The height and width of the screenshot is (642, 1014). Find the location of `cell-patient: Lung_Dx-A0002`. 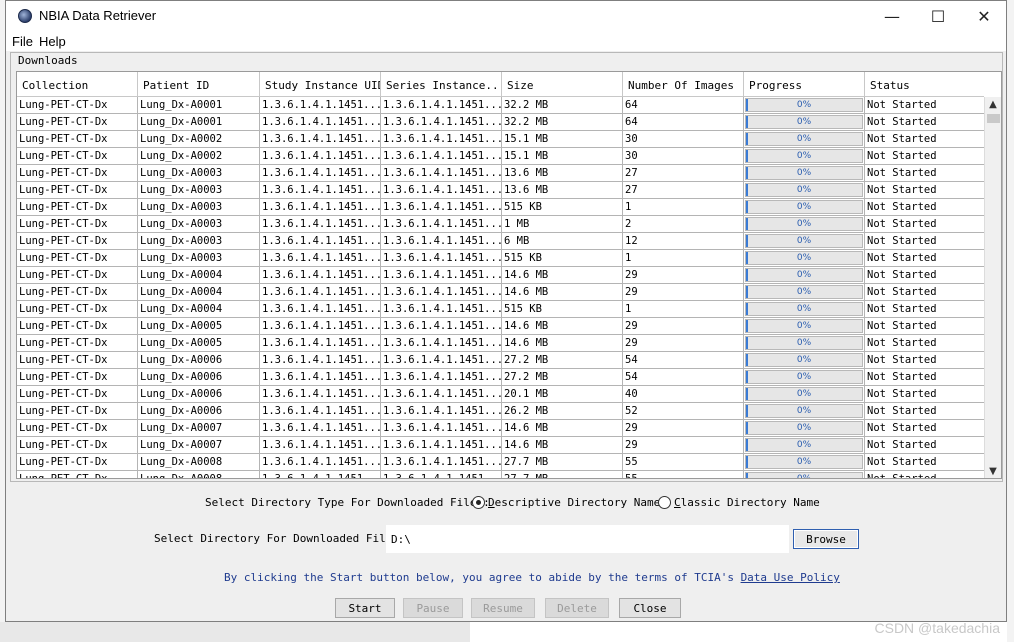

cell-patient: Lung_Dx-A0002 is located at coordinates (199, 156).